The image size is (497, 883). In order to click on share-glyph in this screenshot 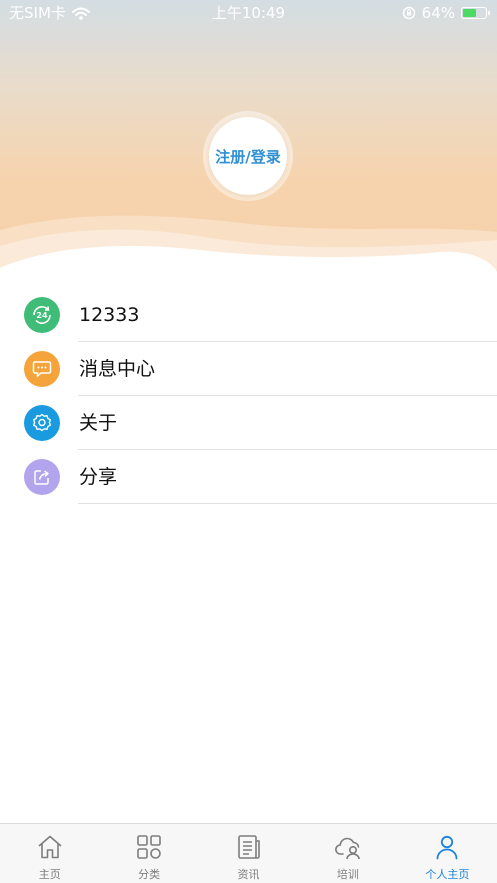, I will do `click(41, 477)`.